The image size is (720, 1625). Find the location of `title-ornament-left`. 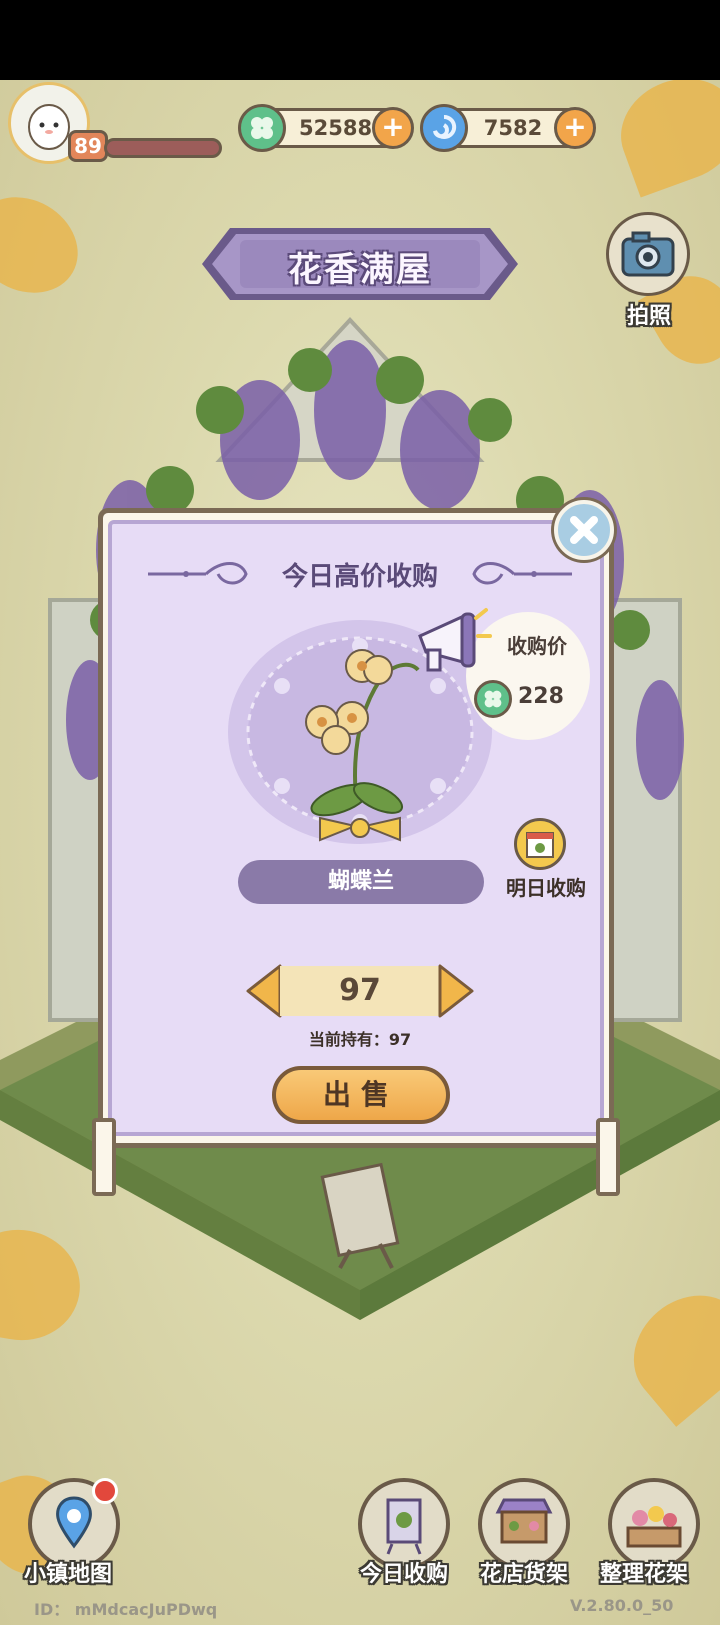

title-ornament-left is located at coordinates (198, 573).